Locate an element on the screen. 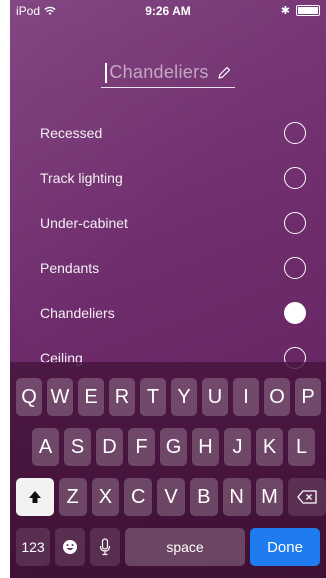 Image resolution: width=326 pixels, height=578 pixels. bluetooth-icon: ✱ is located at coordinates (285, 11).